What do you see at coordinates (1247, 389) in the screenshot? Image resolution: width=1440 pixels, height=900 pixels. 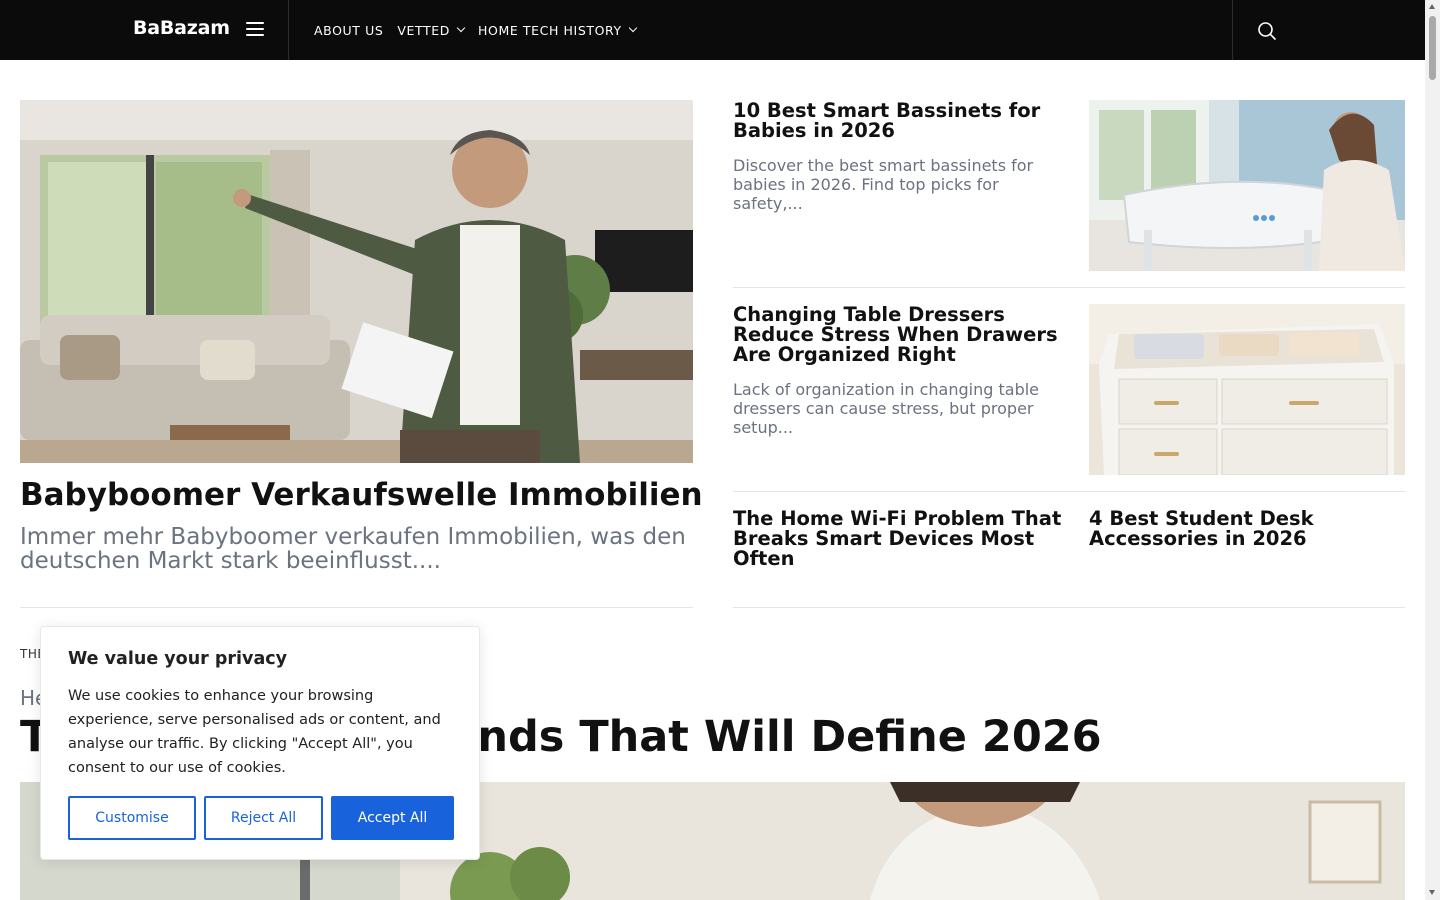 I see `article-image-changing-table` at bounding box center [1247, 389].